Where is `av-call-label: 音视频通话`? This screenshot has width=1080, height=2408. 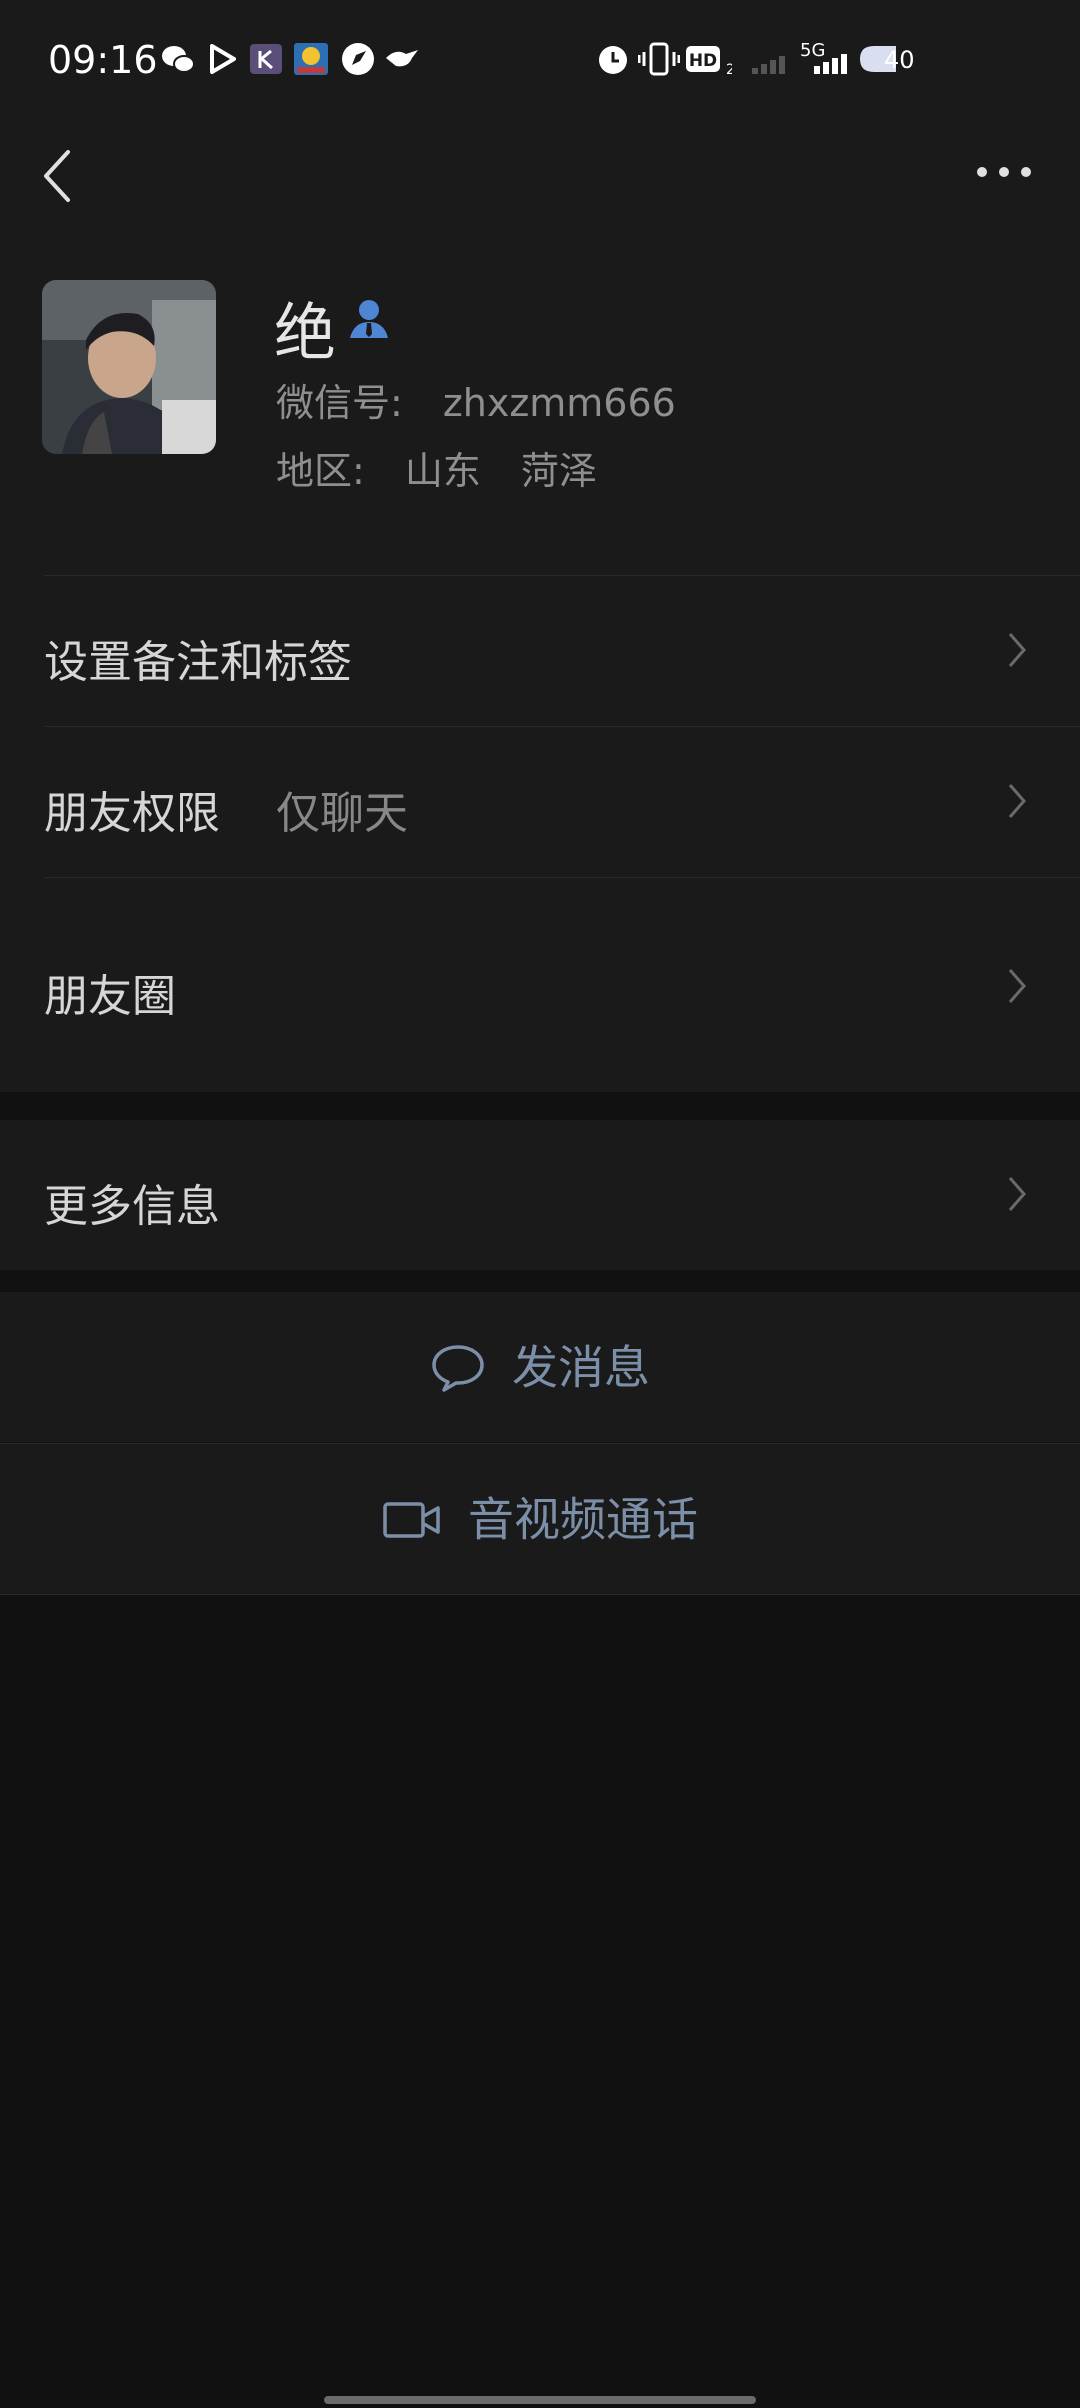 av-call-label: 音视频通话 is located at coordinates (583, 1519).